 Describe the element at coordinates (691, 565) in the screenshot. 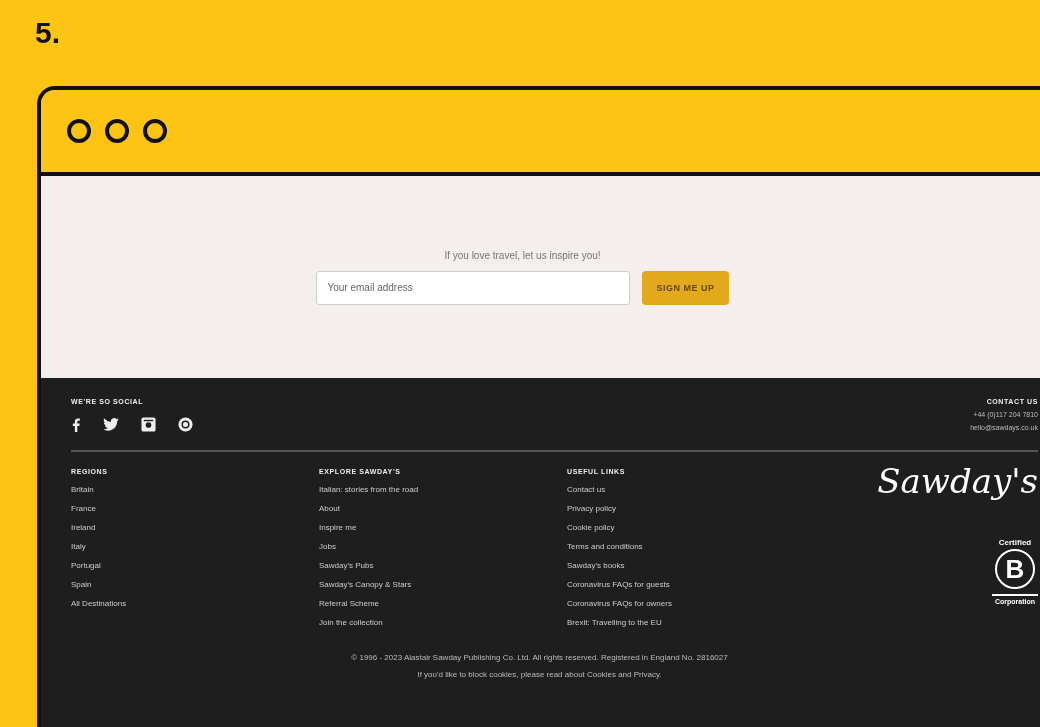

I see `footer-link: Sawday's books` at that location.